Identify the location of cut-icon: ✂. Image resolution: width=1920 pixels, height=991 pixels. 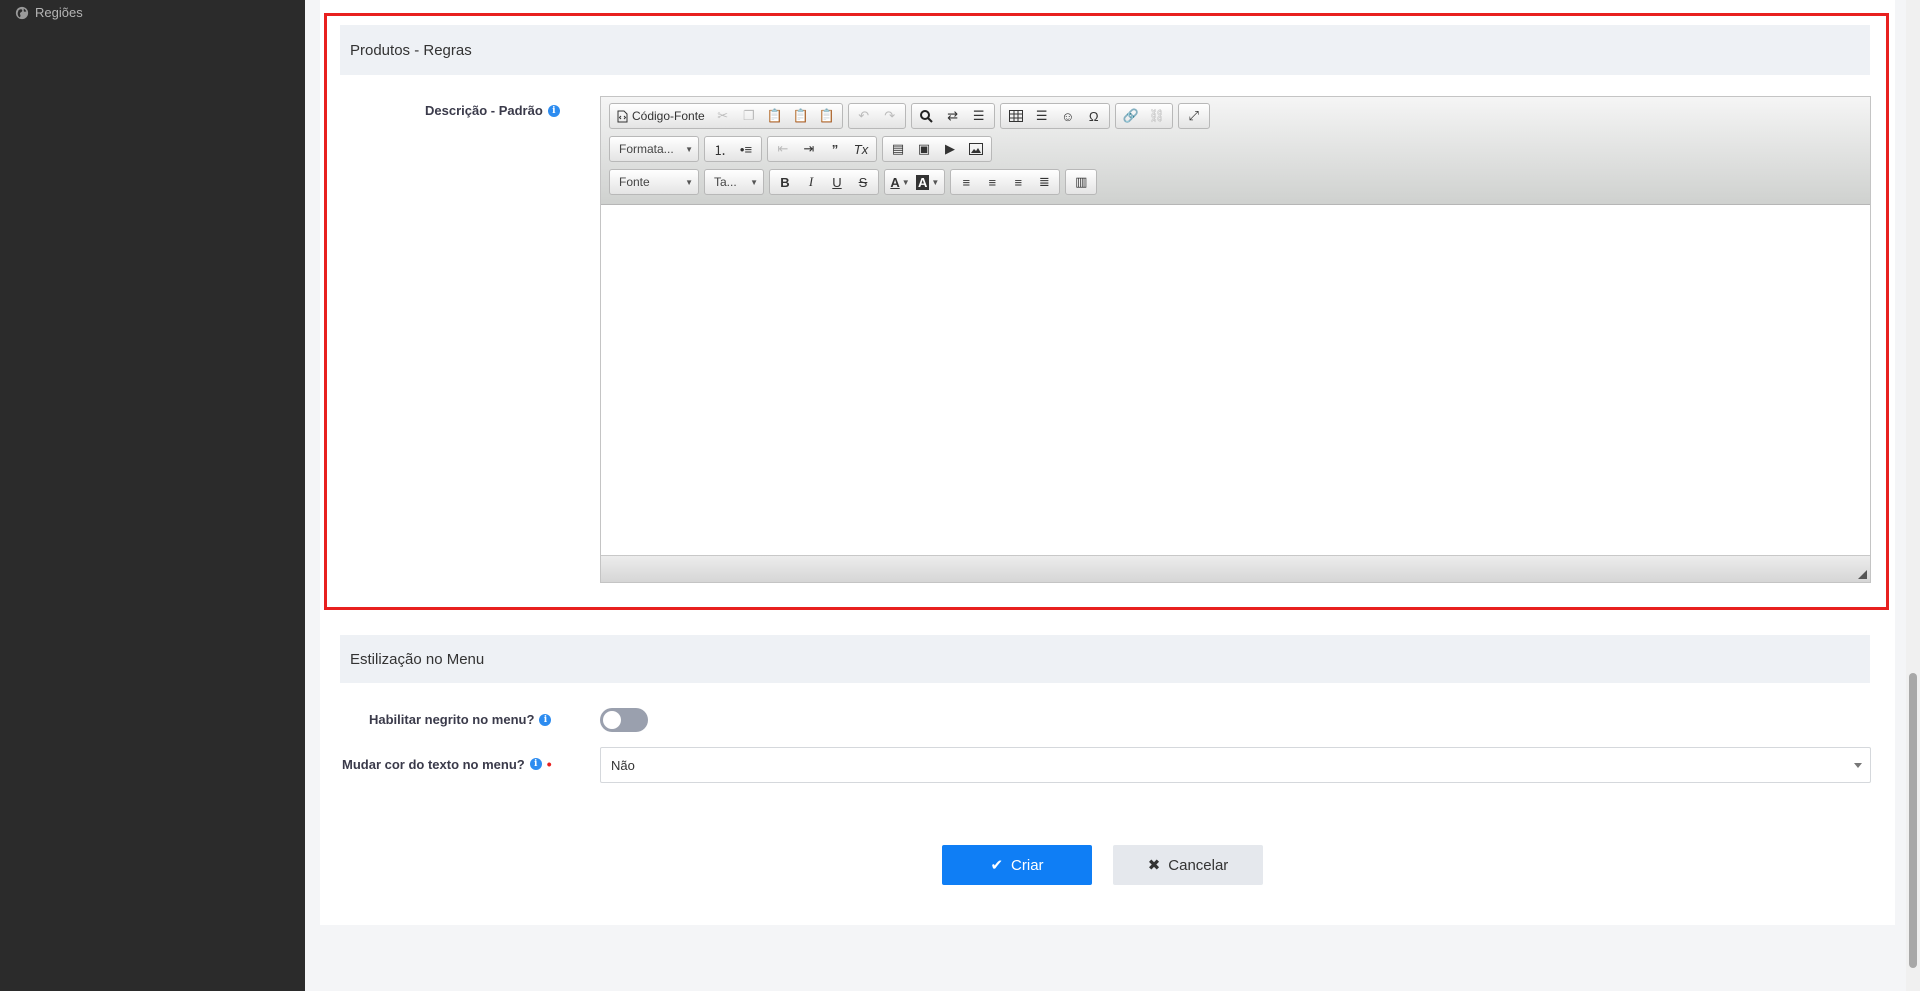
(723, 116).